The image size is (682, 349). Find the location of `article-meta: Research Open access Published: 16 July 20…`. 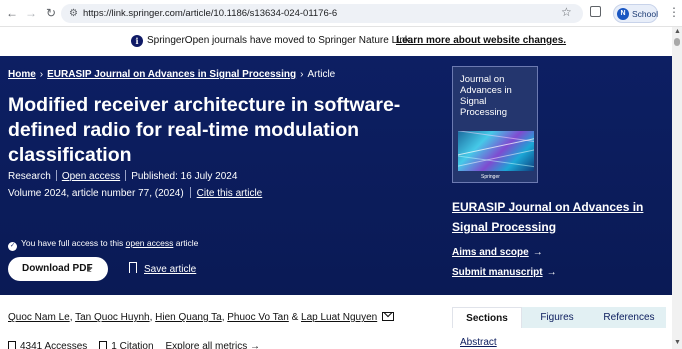

article-meta: Research Open access Published: 16 July 20… is located at coordinates (122, 176).